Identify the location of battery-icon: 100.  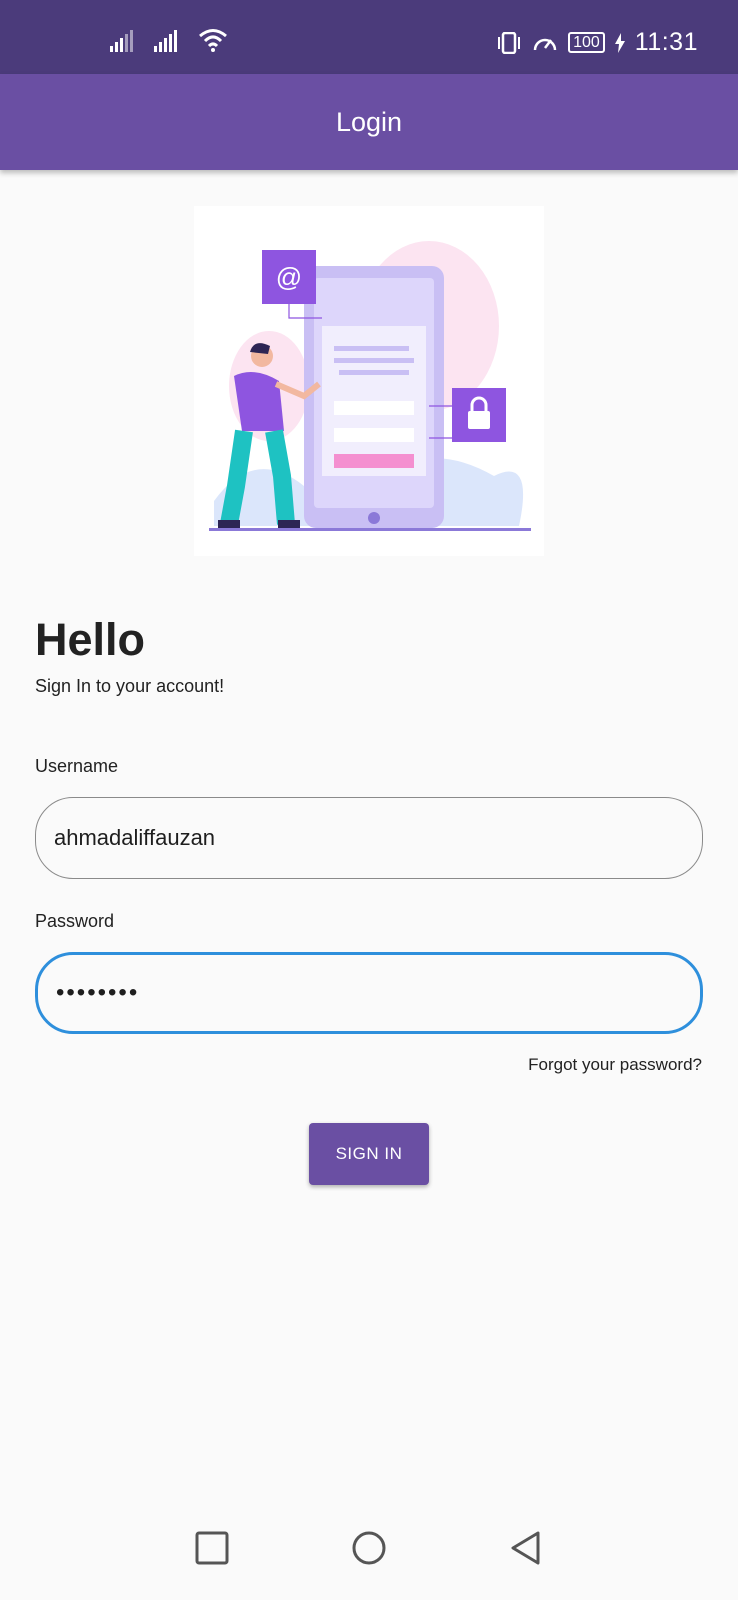
(586, 42).